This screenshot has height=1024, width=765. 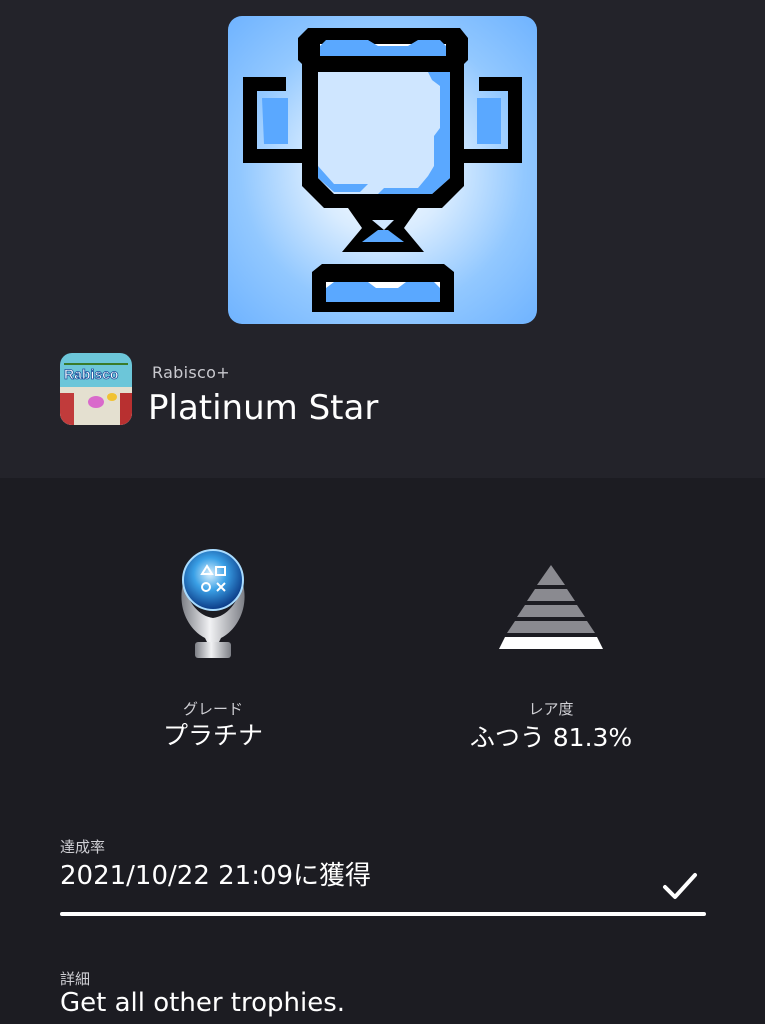 What do you see at coordinates (680, 886) in the screenshot?
I see `checkmark-icon` at bounding box center [680, 886].